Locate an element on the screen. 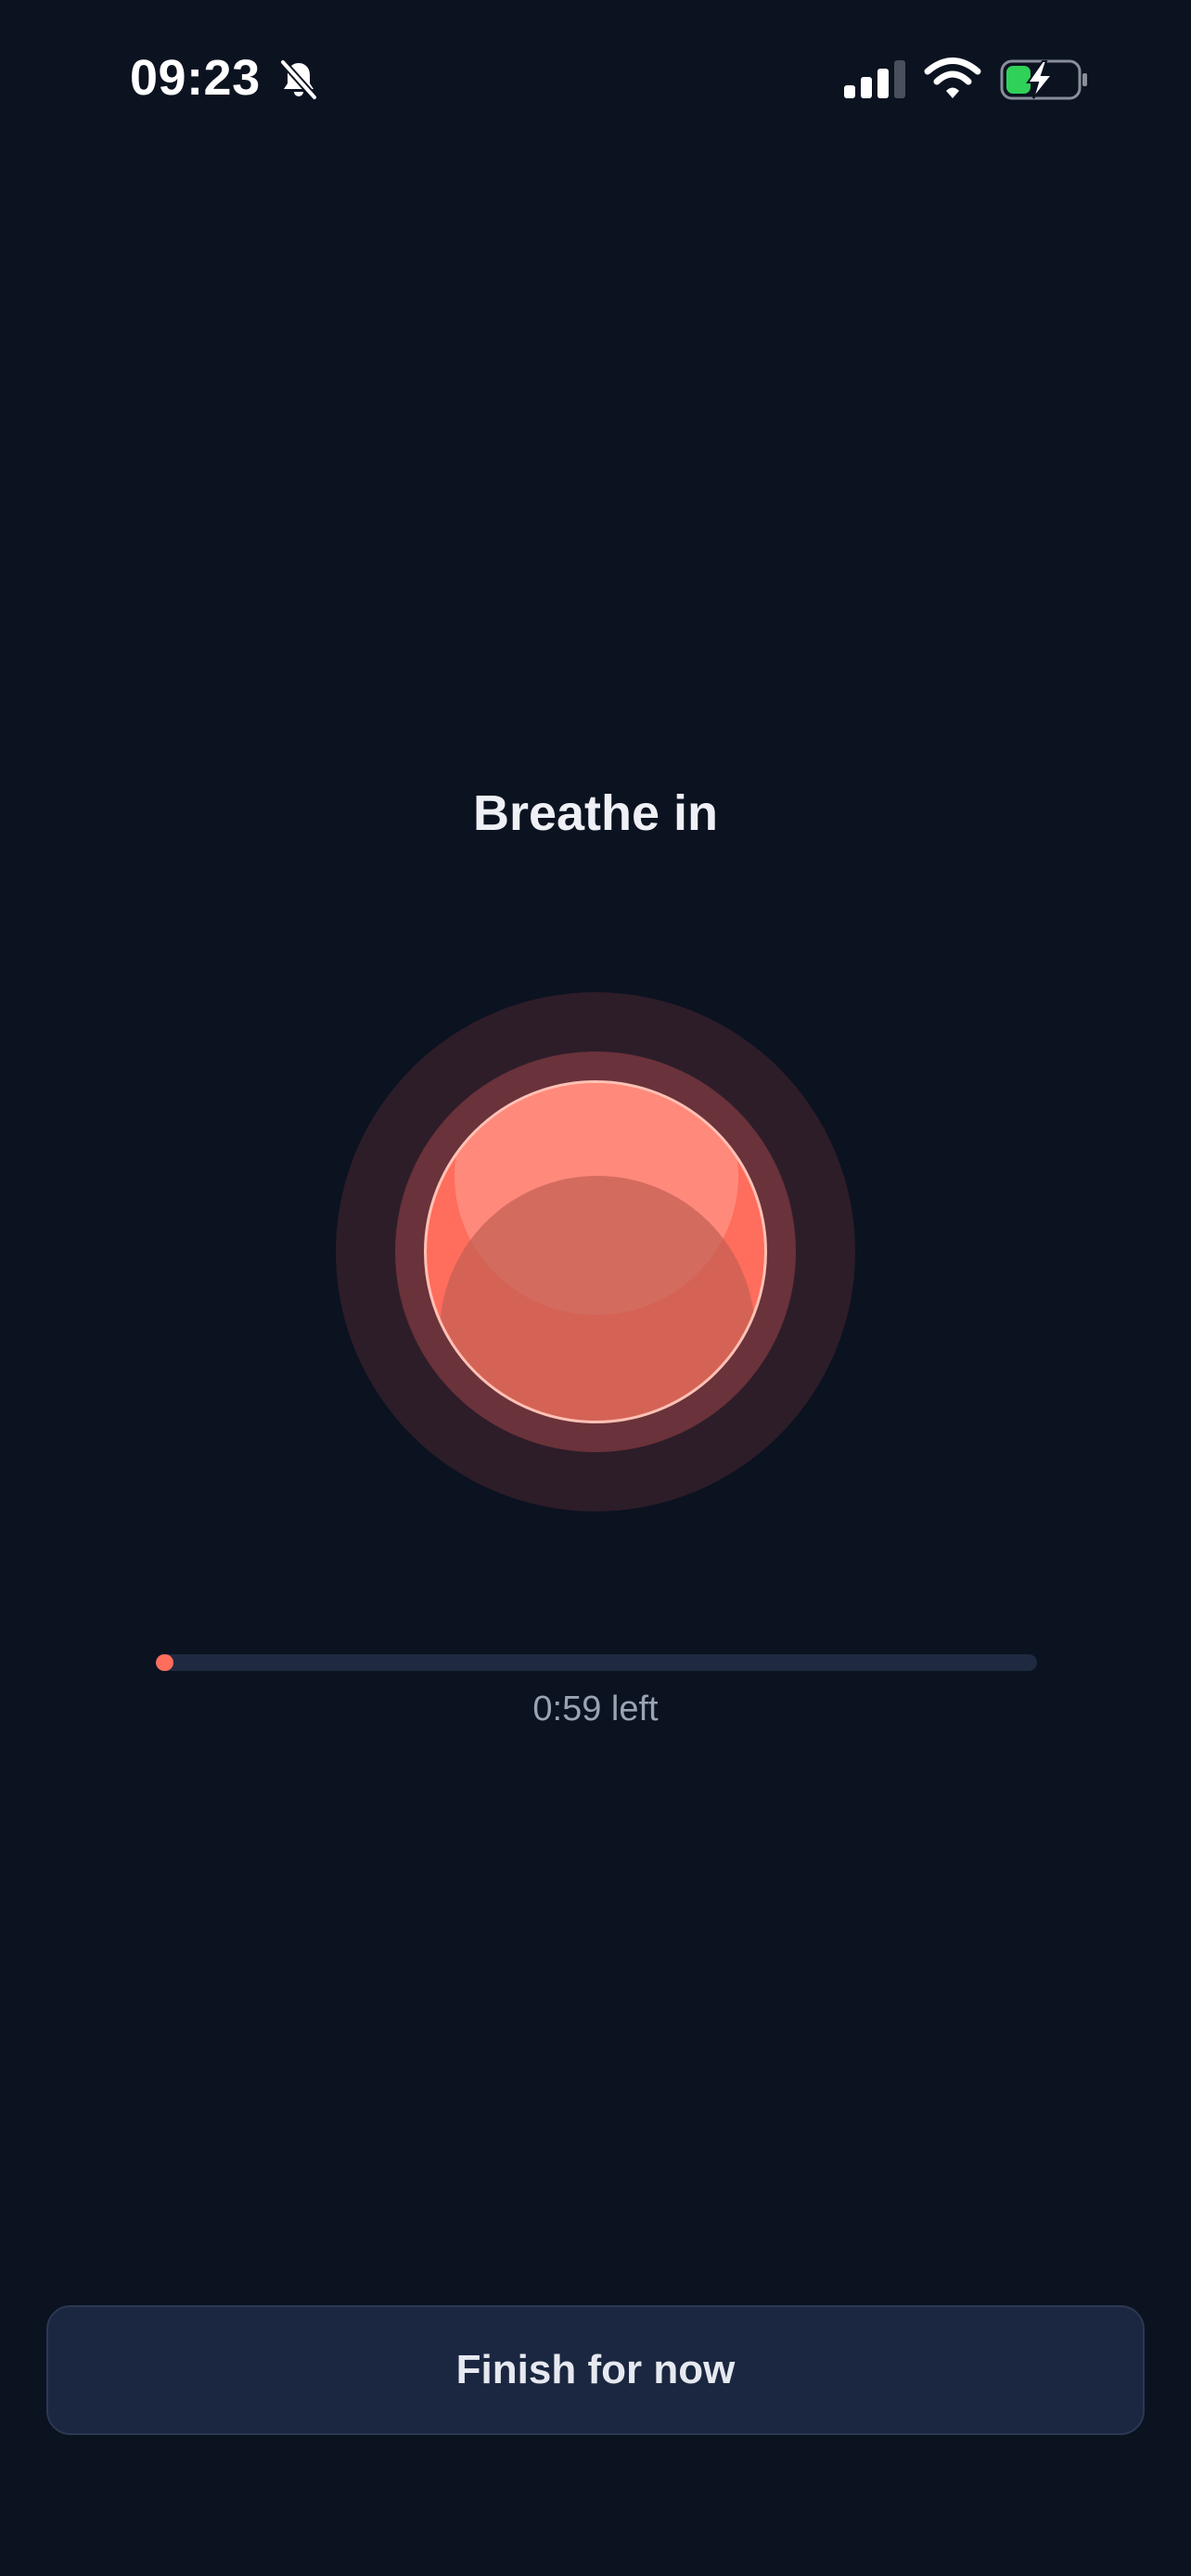 This screenshot has height=2576, width=1191. battery-charging-icon is located at coordinates (1043, 79).